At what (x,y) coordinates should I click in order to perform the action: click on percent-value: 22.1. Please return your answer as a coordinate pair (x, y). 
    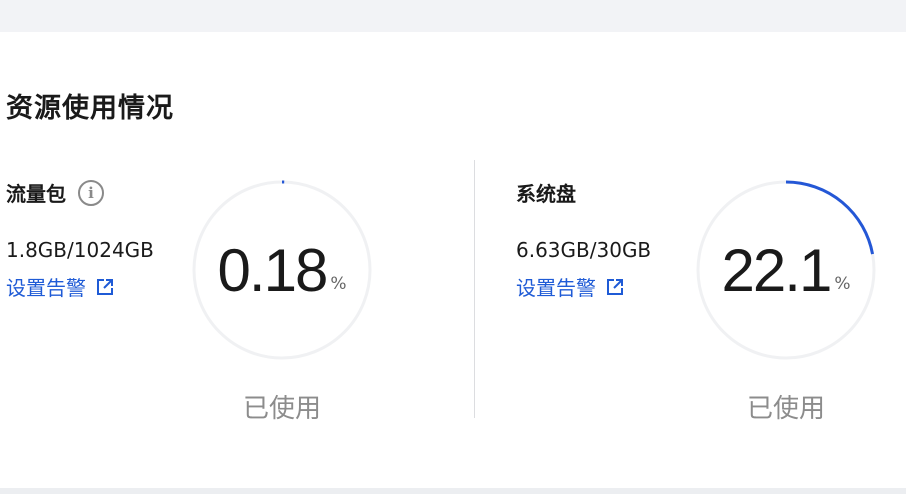
    Looking at the image, I should click on (777, 270).